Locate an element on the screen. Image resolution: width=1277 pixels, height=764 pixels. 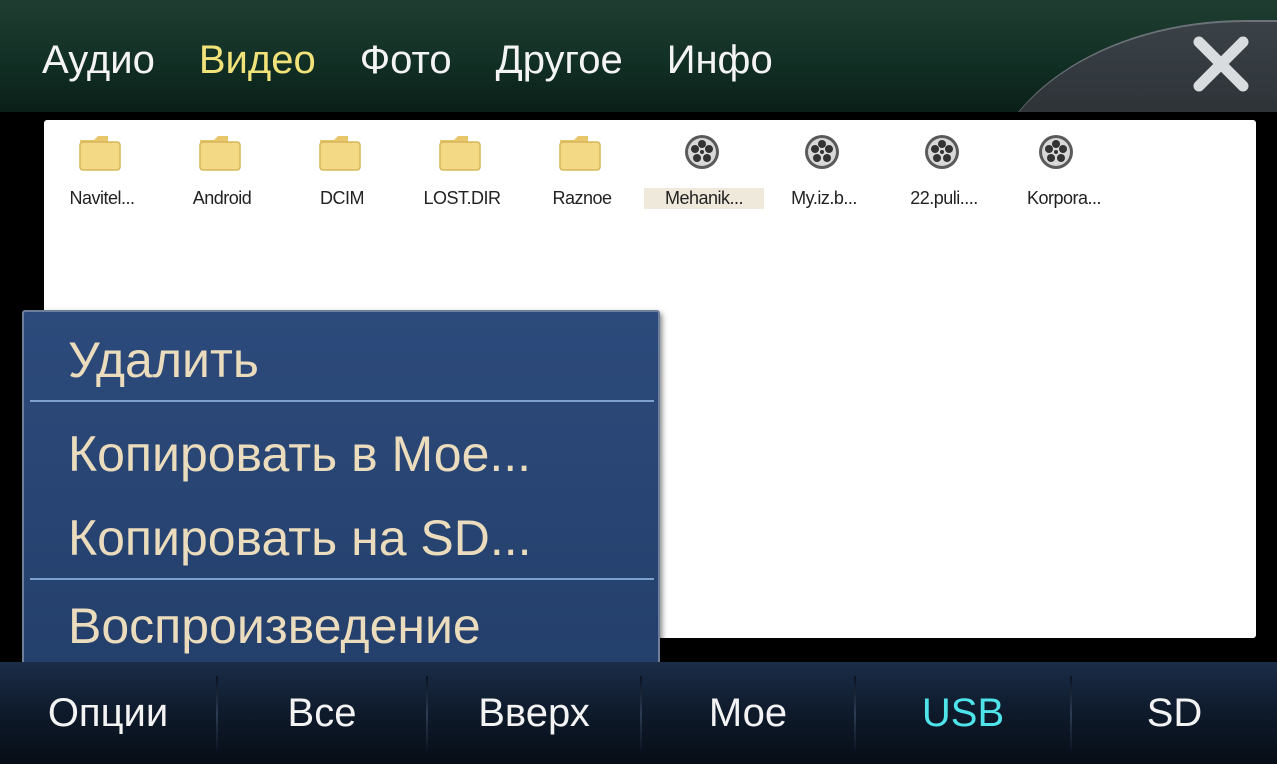
menu-item-play: Воспроизведение is located at coordinates (274, 626).